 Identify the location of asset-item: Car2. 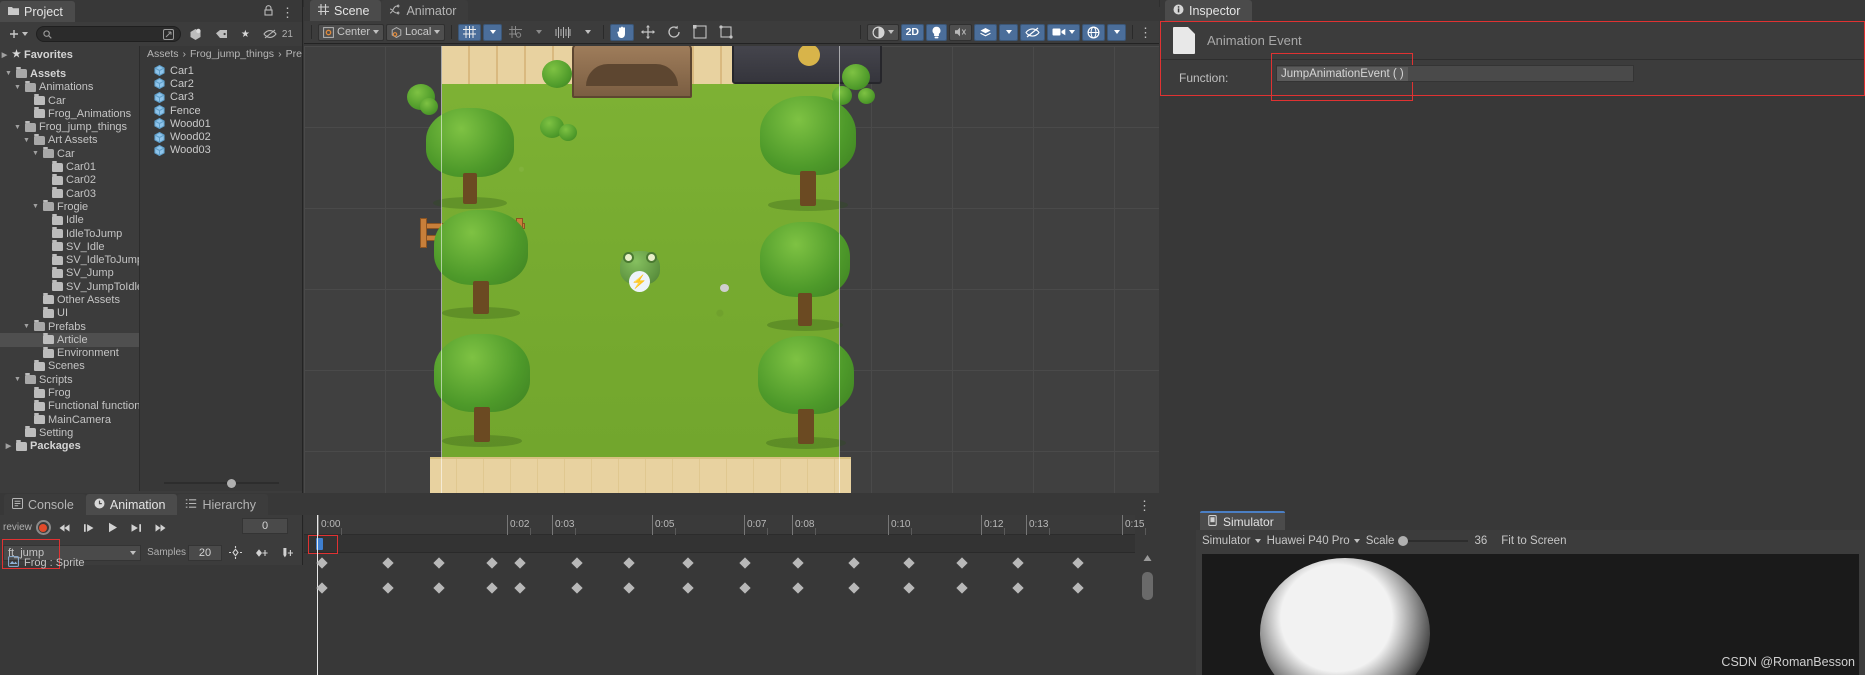
(228, 83).